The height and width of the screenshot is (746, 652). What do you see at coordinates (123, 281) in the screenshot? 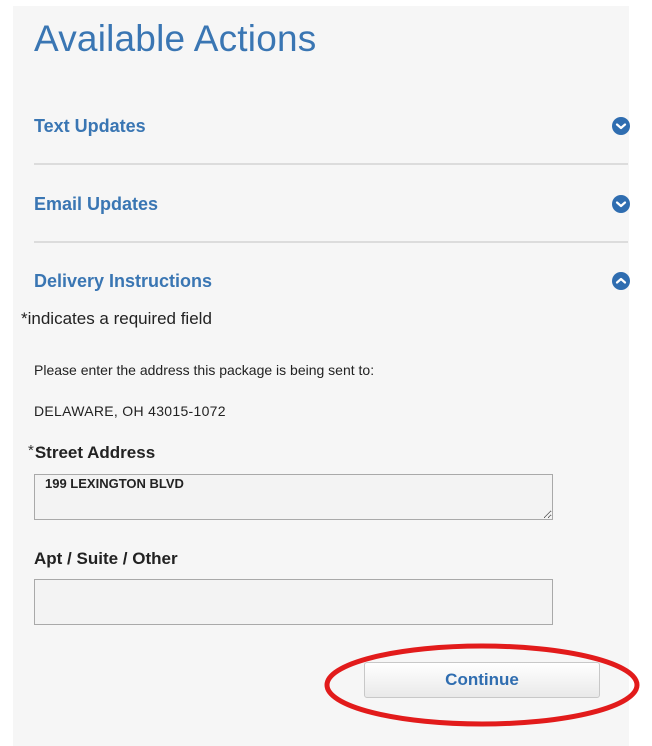
I see `accordion-delivery-instructions-label: Delivery Instructions` at bounding box center [123, 281].